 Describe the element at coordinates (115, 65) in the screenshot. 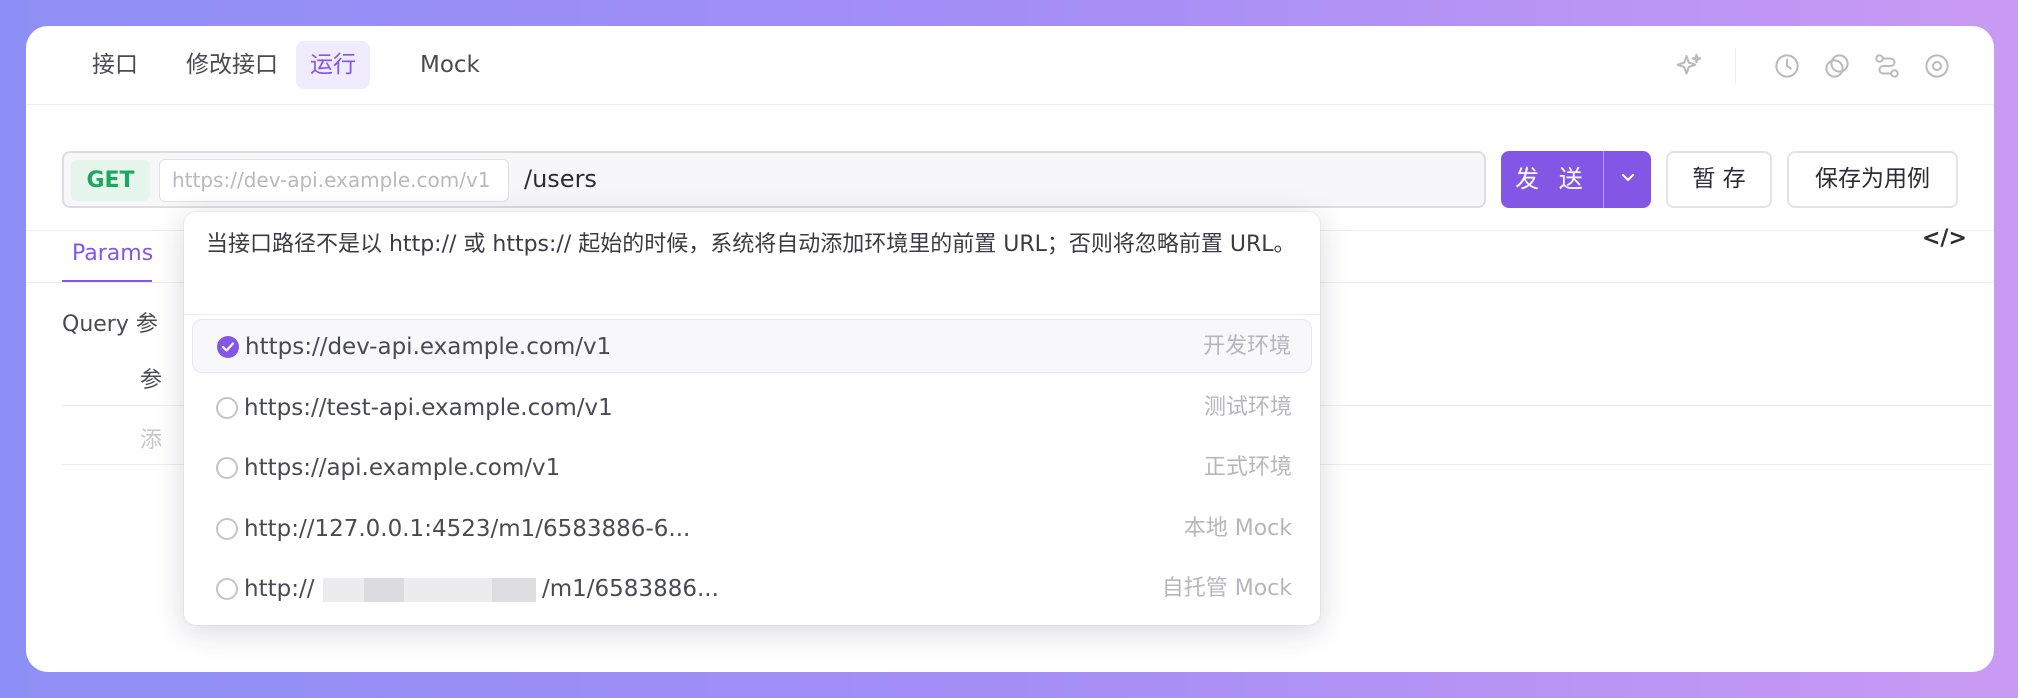

I see `tab-interface: 接口` at that location.